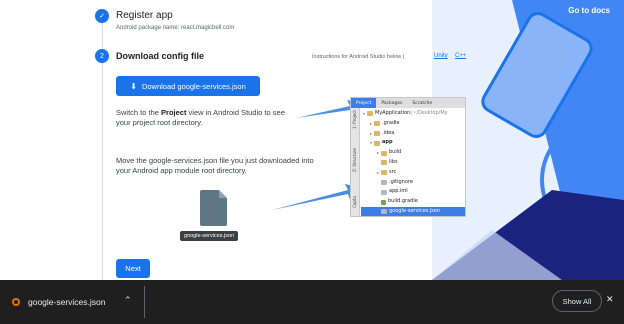 This screenshot has width=624, height=324. I want to click on tree-row: build.gradle, so click(413, 202).